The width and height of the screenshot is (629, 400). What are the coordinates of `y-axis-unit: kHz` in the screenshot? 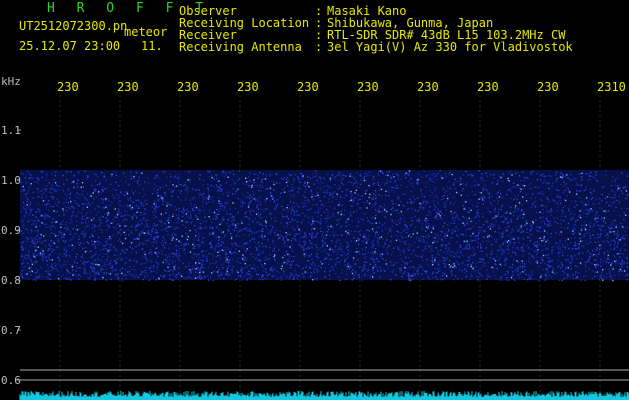 It's located at (11, 81).